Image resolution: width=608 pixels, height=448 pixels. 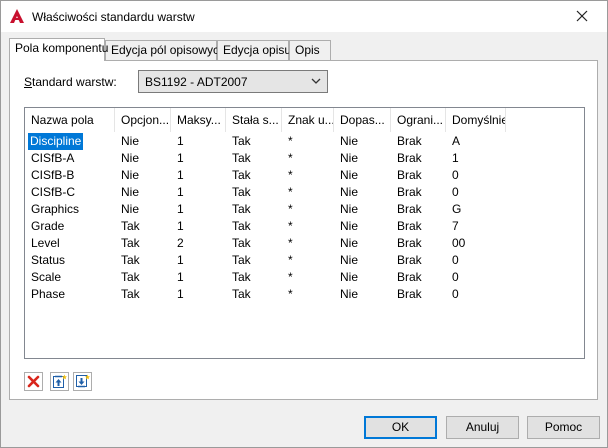 I want to click on column-header-name: Nazwa pola, so click(x=70, y=120).